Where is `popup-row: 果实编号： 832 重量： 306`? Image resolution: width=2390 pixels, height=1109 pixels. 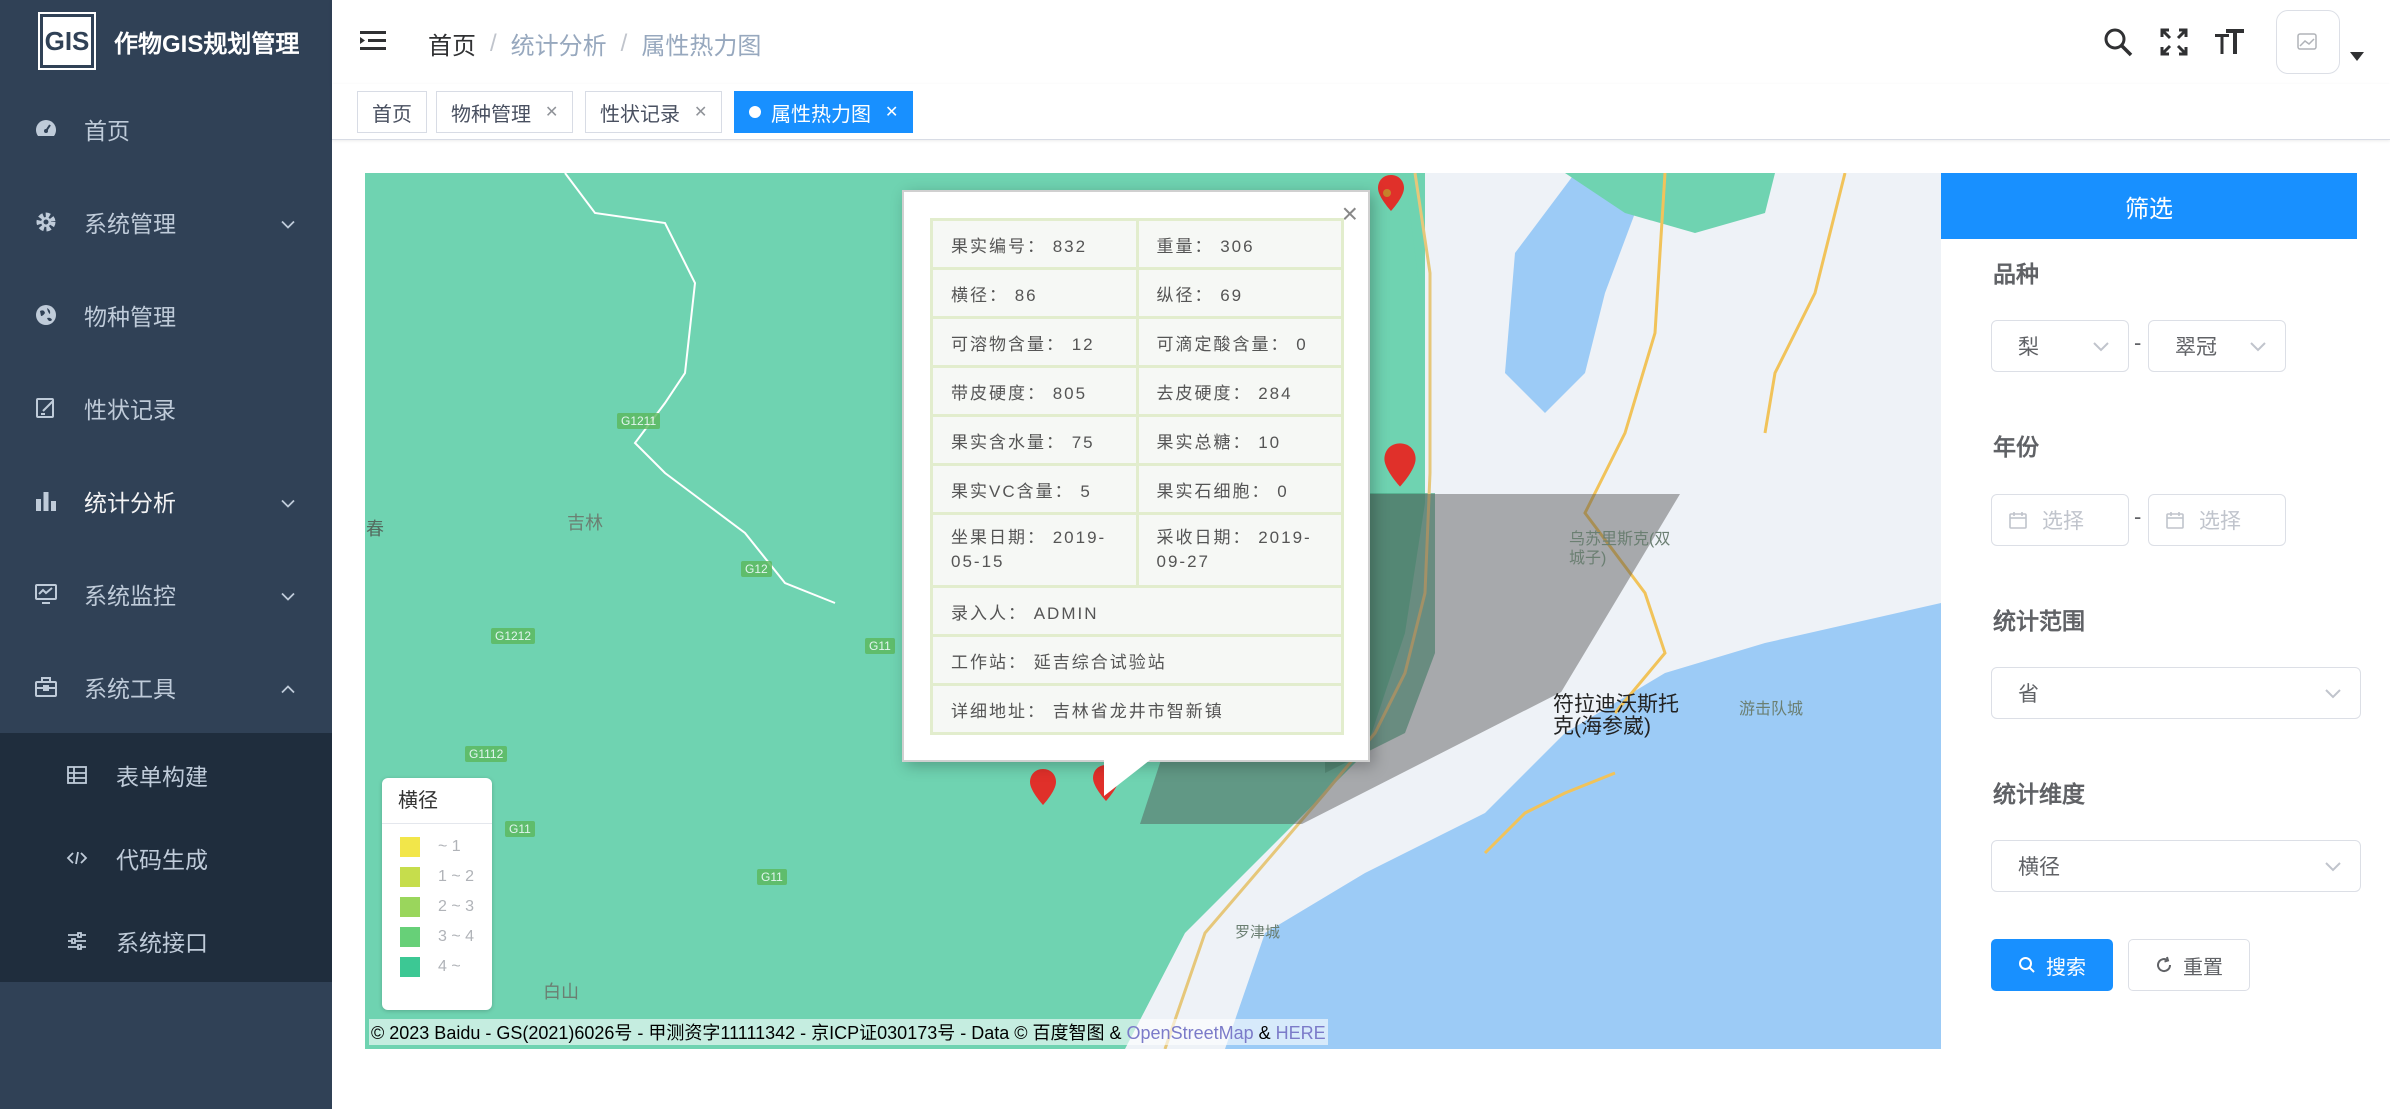
popup-row: 果实编号： 832 重量： 306 is located at coordinates (1137, 245).